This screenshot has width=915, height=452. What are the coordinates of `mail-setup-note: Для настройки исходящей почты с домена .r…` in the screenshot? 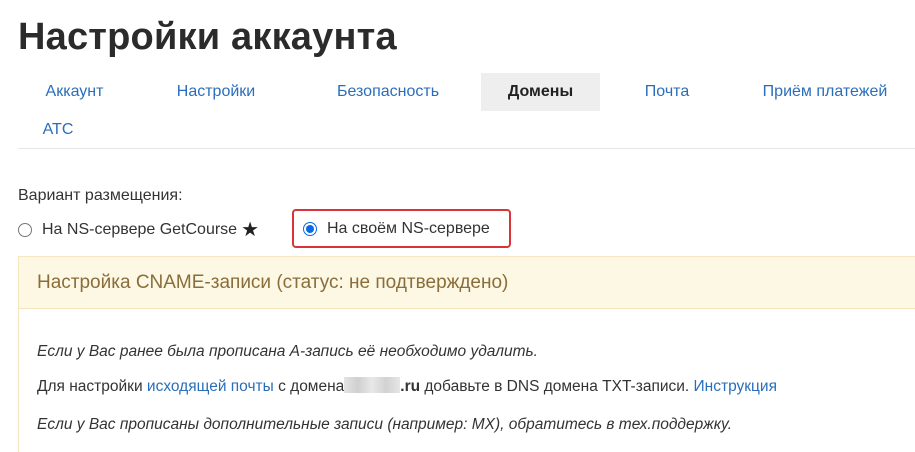 It's located at (407, 386).